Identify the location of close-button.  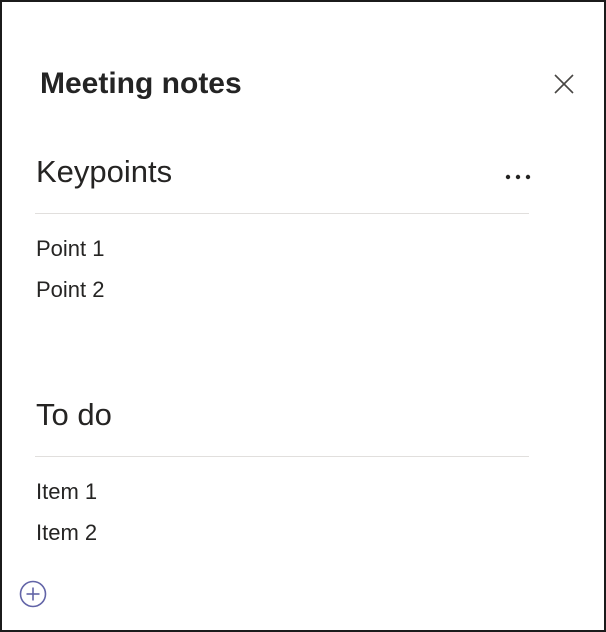
(564, 84).